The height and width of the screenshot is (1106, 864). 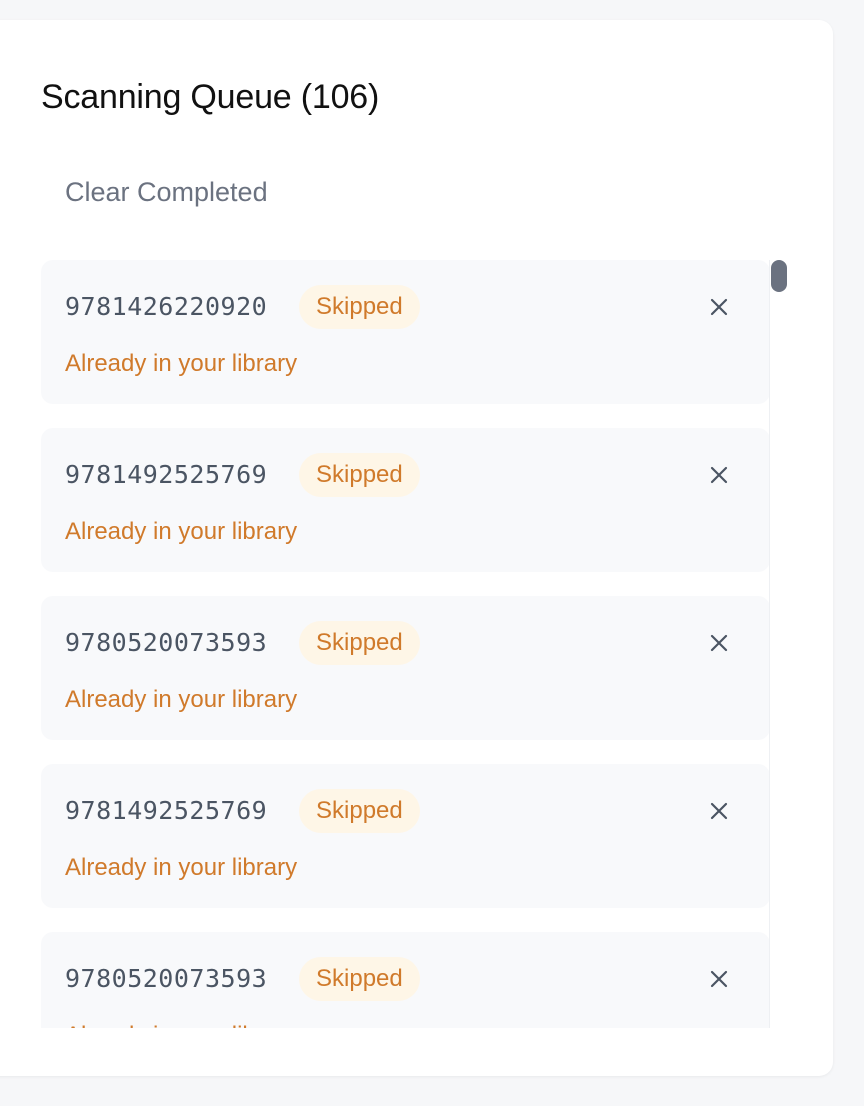 I want to click on isbn-text: 9781426220920, so click(x=166, y=306).